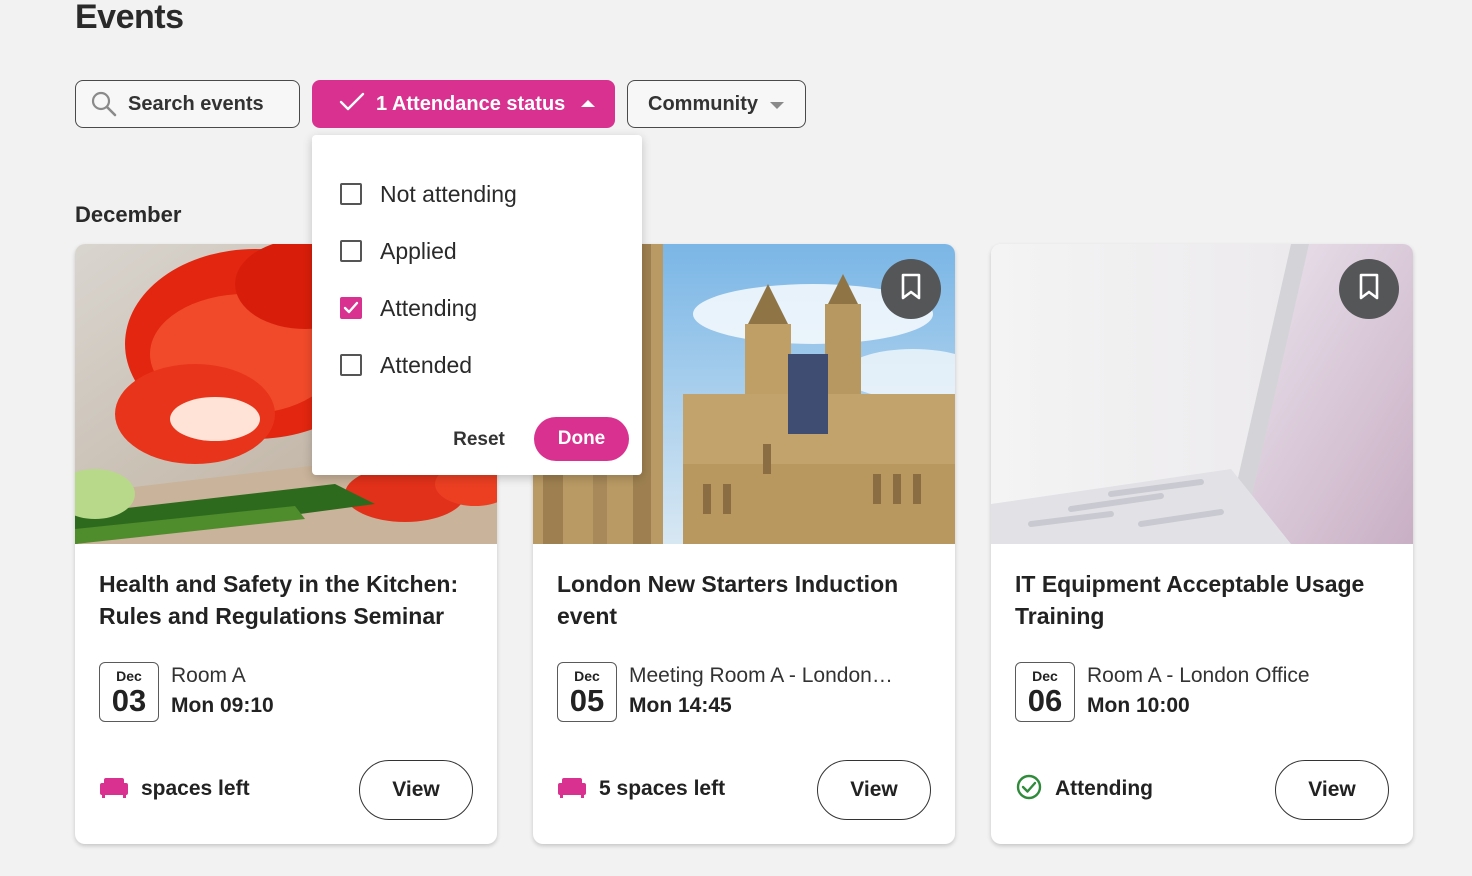 This screenshot has width=1472, height=876. I want to click on event-time: Mon 14:45, so click(680, 705).